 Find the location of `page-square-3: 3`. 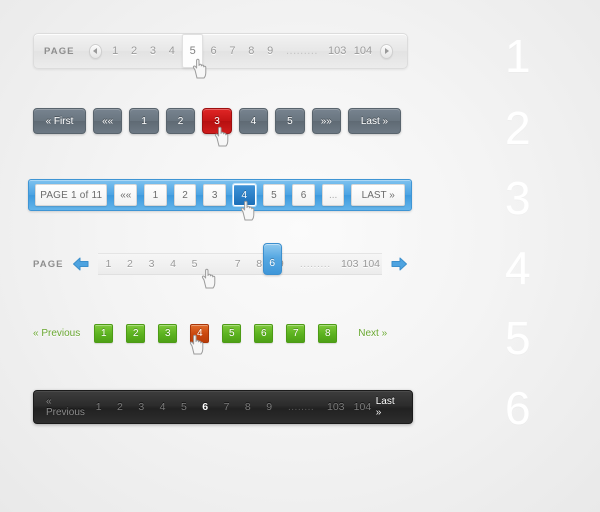

page-square-3: 3 is located at coordinates (168, 333).